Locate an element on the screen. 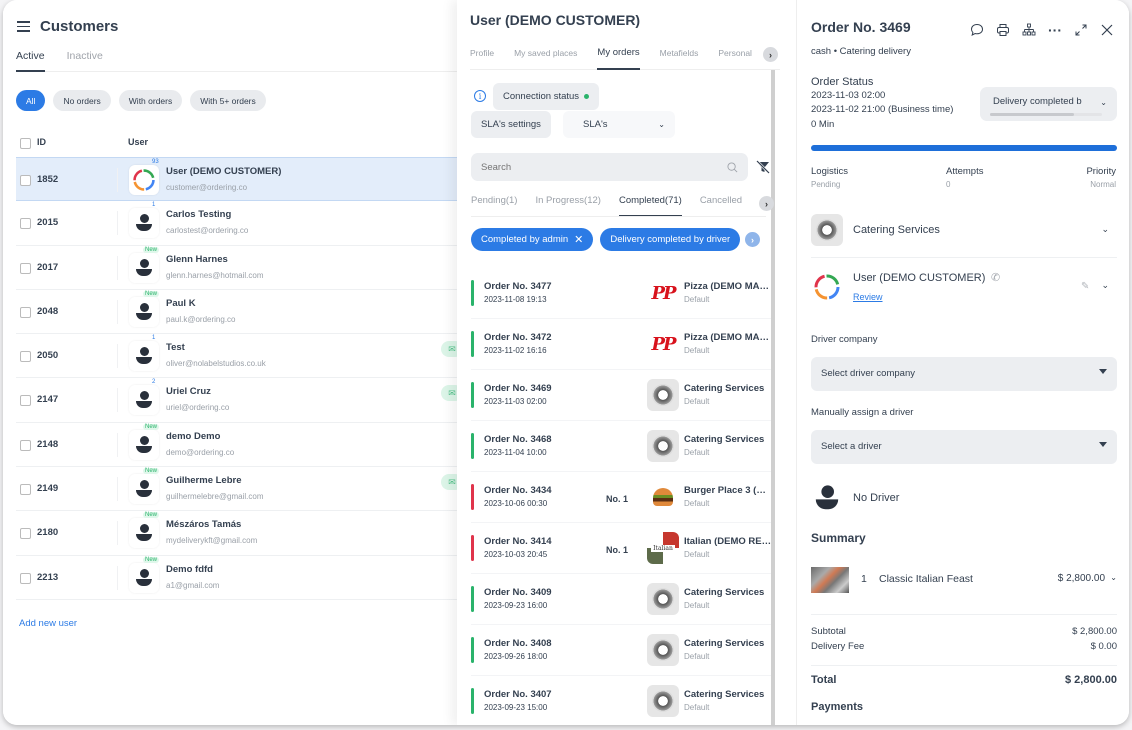  business-row: Catering Services ⌄ is located at coordinates (964, 231).